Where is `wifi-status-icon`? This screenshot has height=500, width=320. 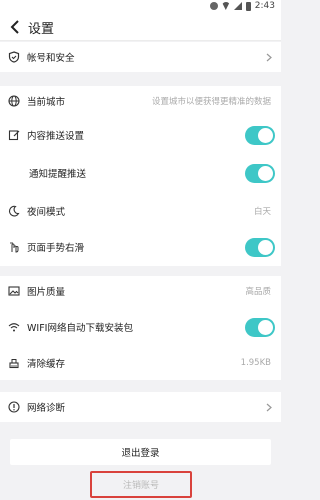
wifi-status-icon is located at coordinates (225, 6).